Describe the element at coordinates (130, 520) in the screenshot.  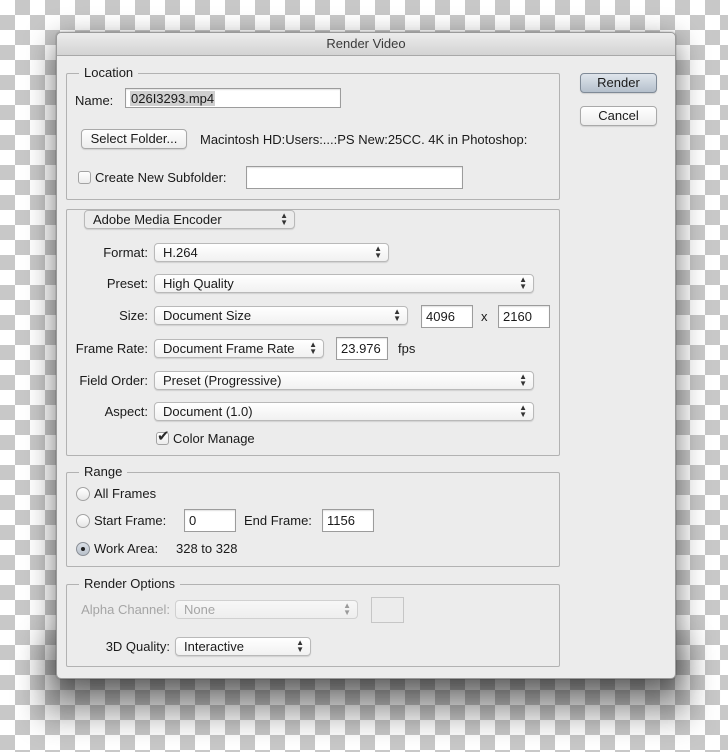
I see `start-frame-label: Start Frame:` at that location.